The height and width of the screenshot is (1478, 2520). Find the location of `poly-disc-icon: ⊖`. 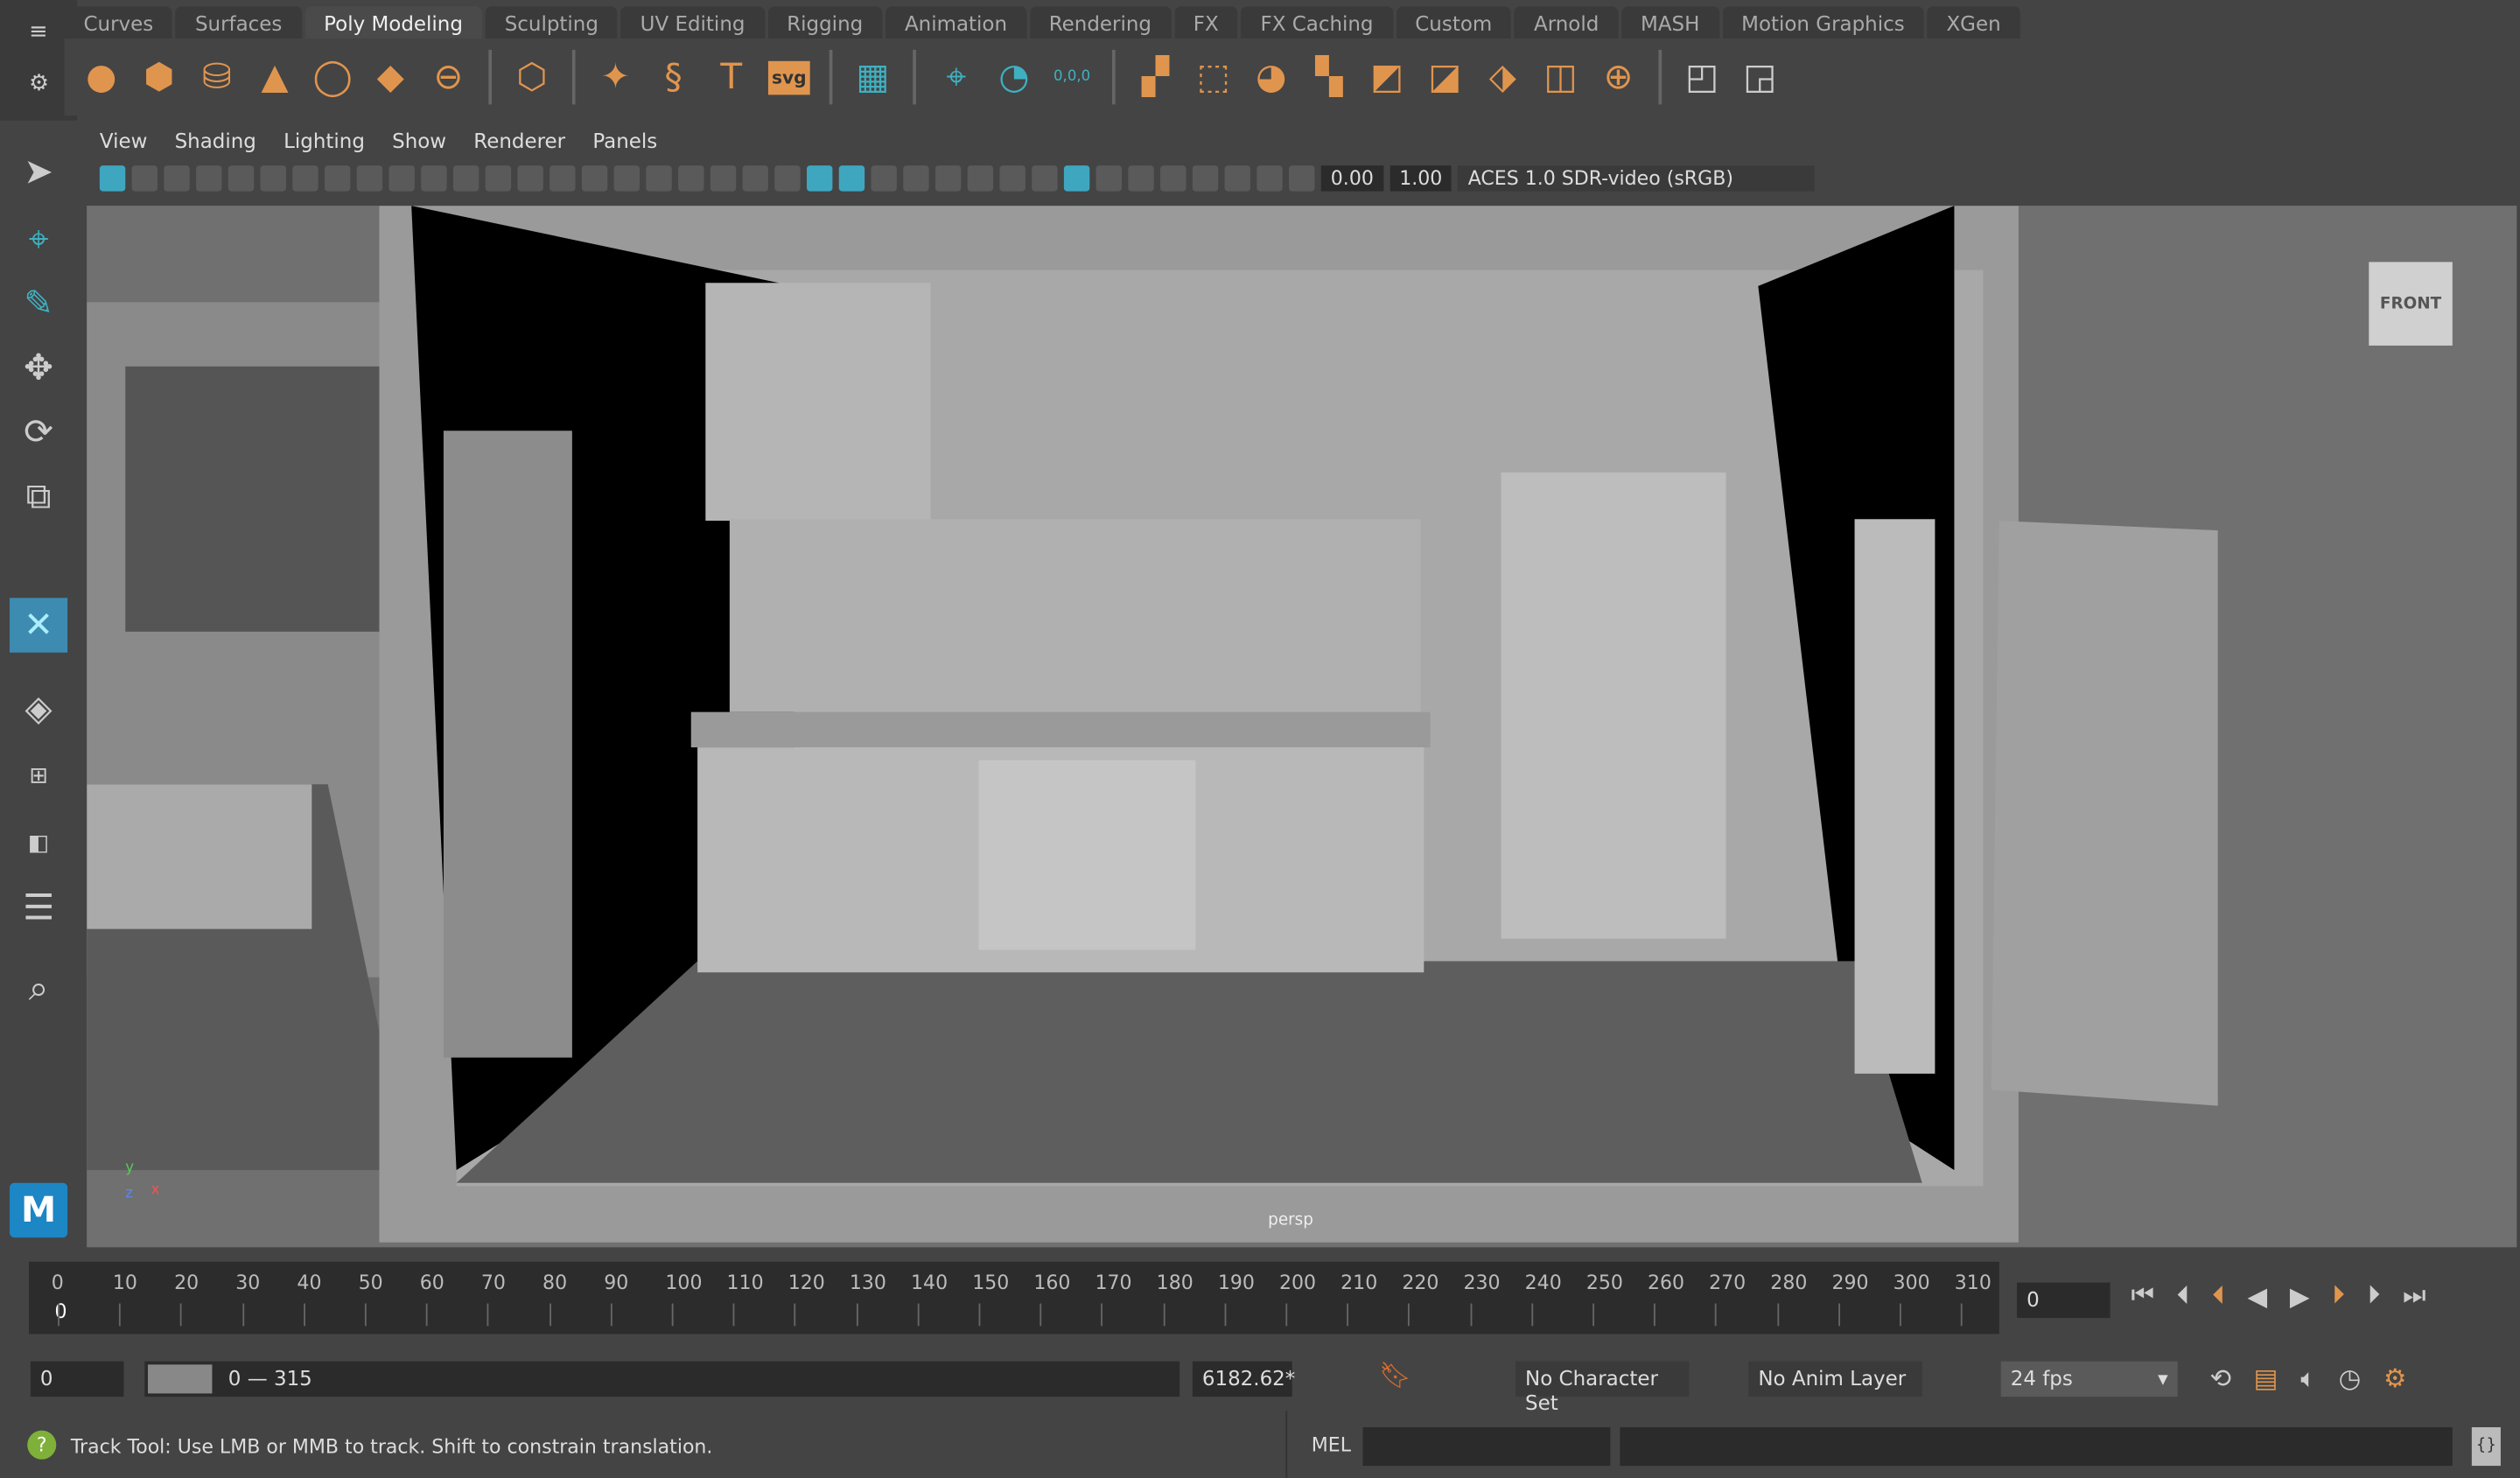

poly-disc-icon: ⊖ is located at coordinates (448, 77).